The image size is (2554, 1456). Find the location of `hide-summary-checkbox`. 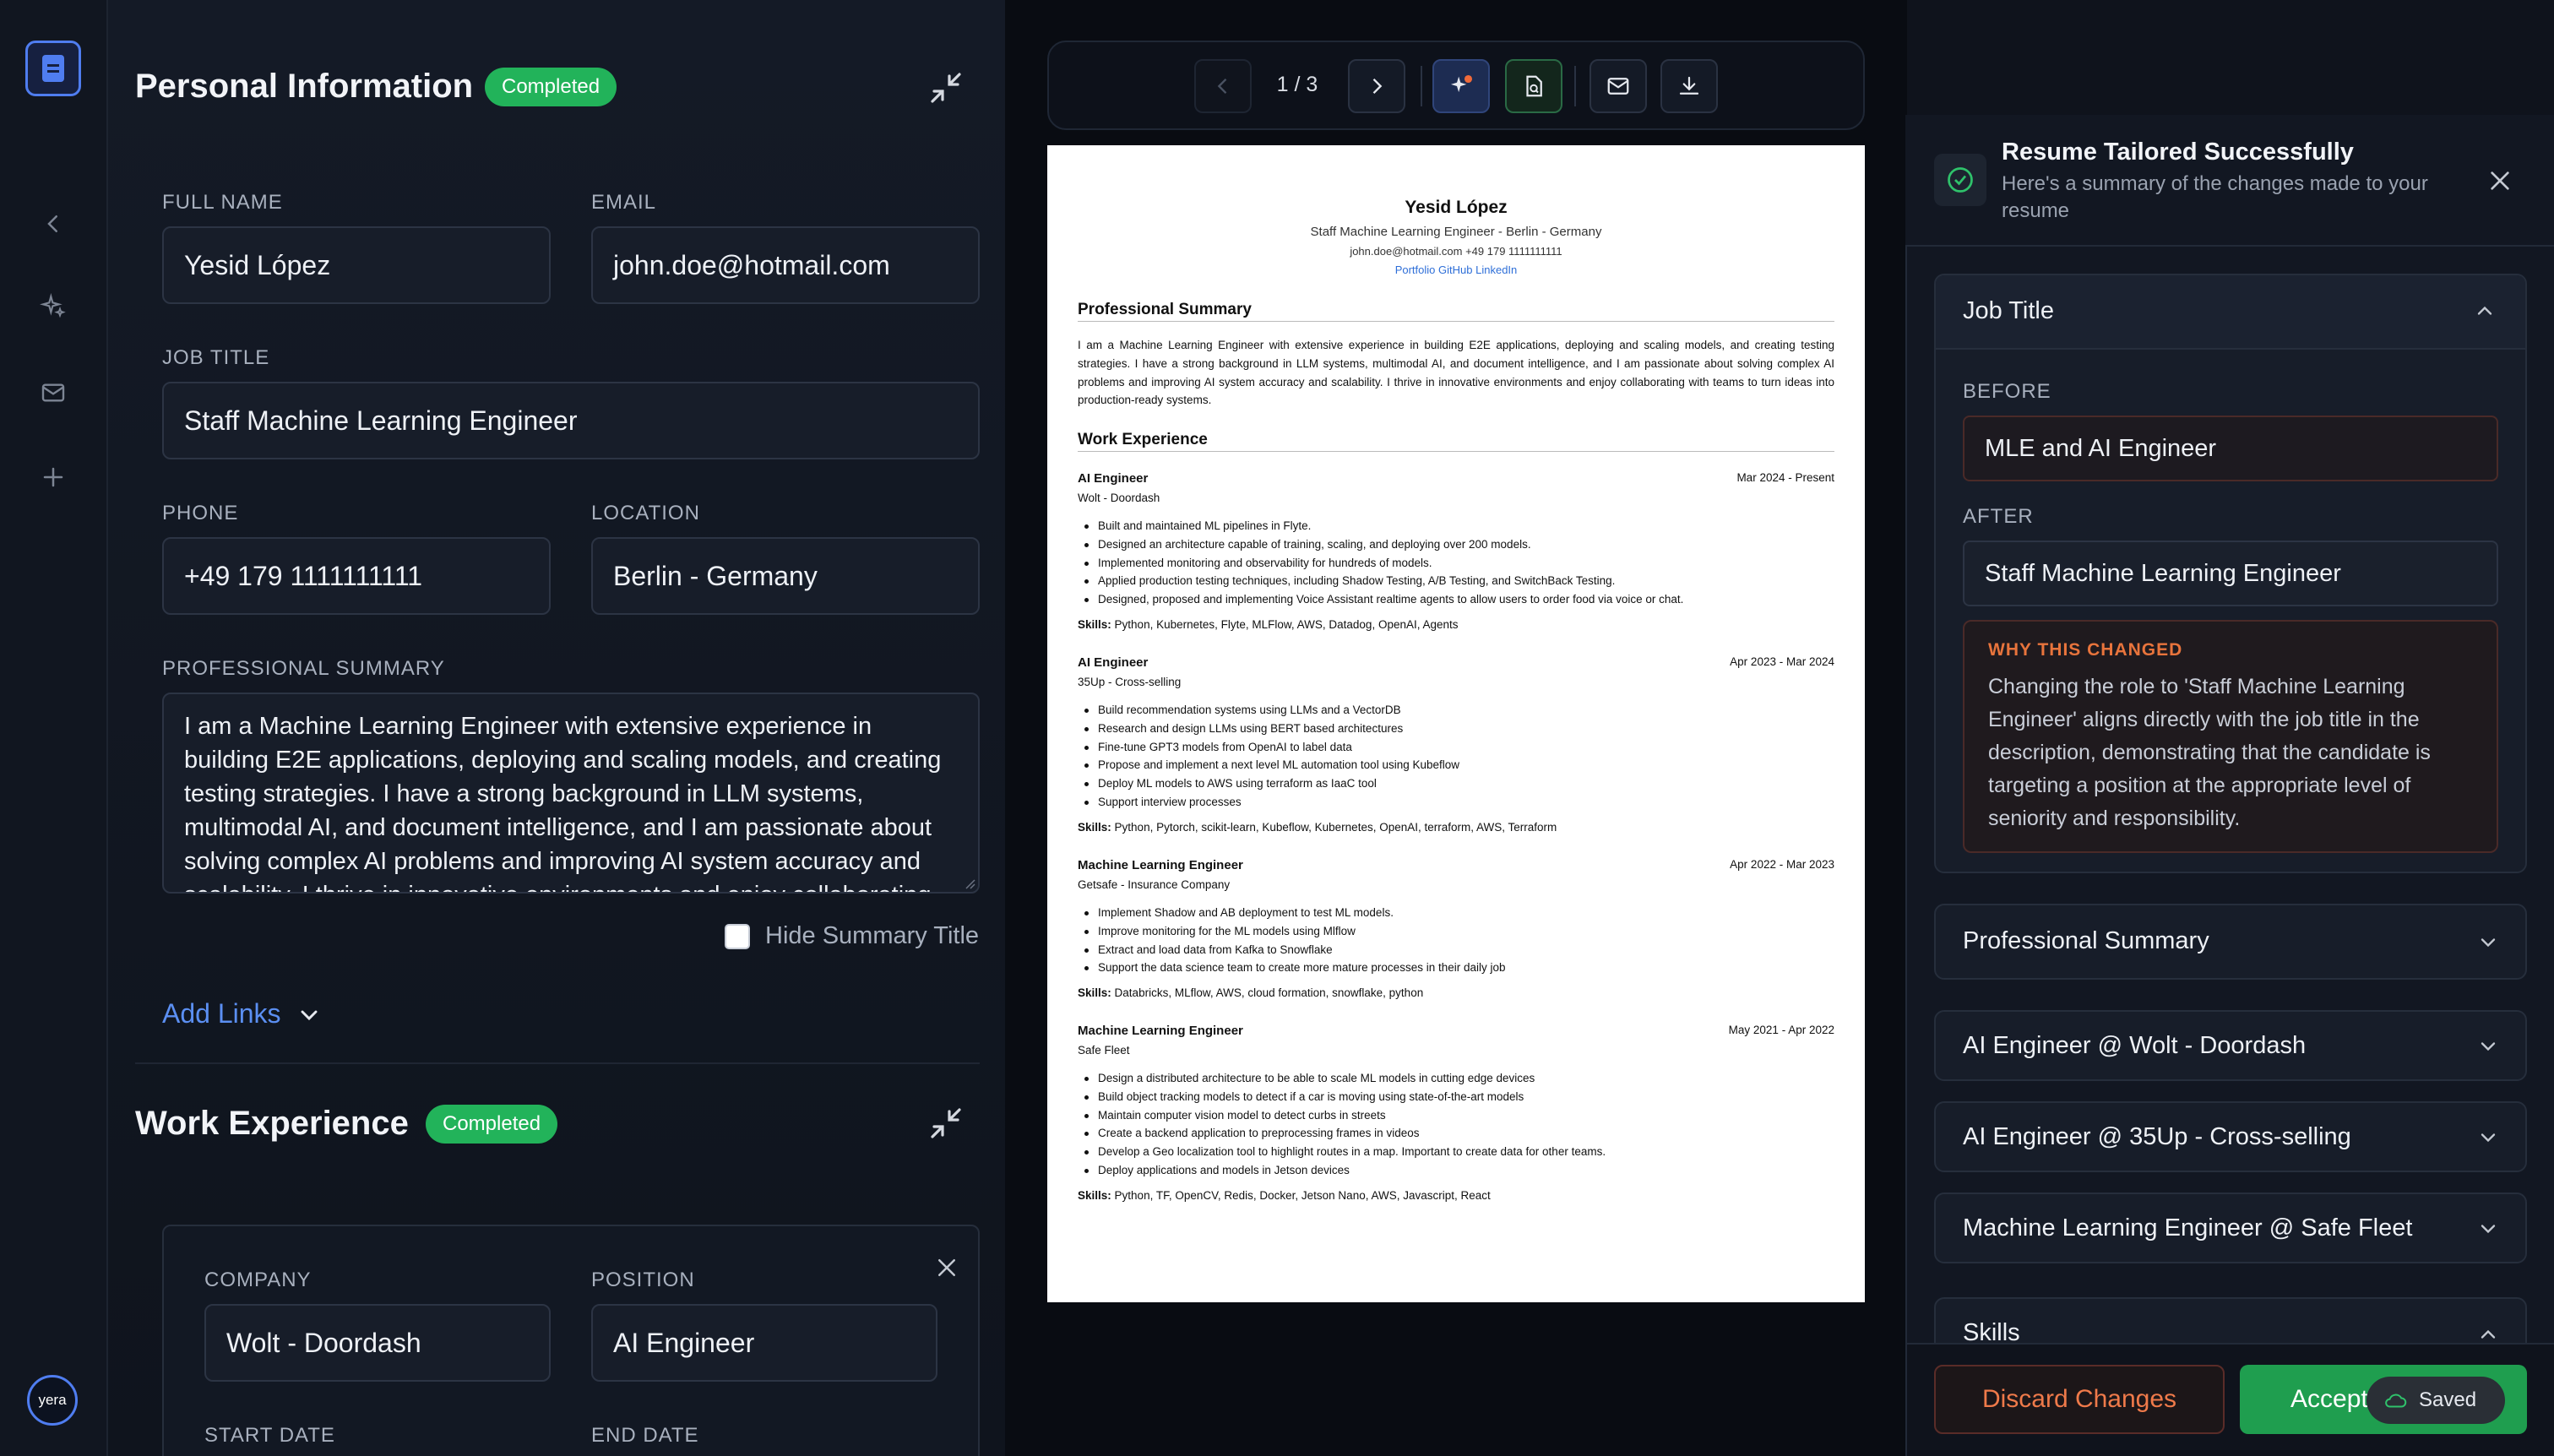

hide-summary-checkbox is located at coordinates (737, 936).